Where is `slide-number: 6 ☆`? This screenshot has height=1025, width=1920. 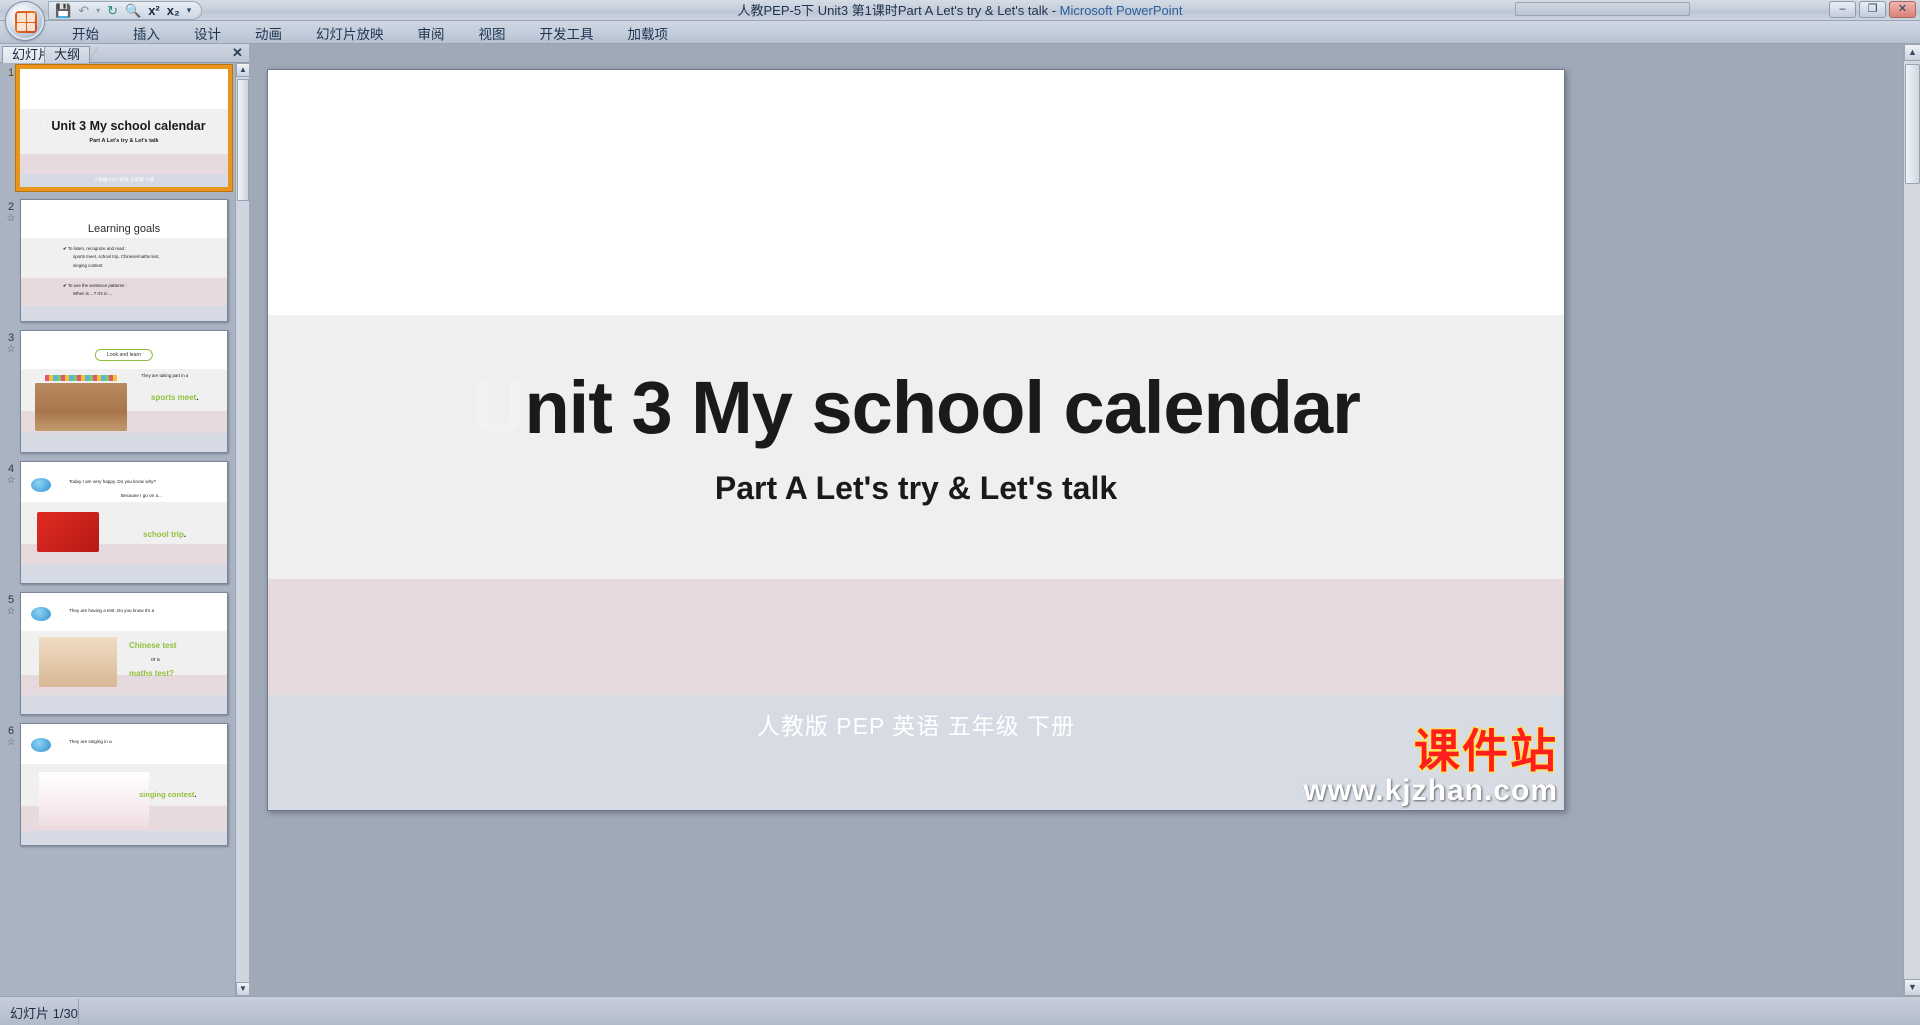 slide-number: 6 ☆ is located at coordinates (11, 737).